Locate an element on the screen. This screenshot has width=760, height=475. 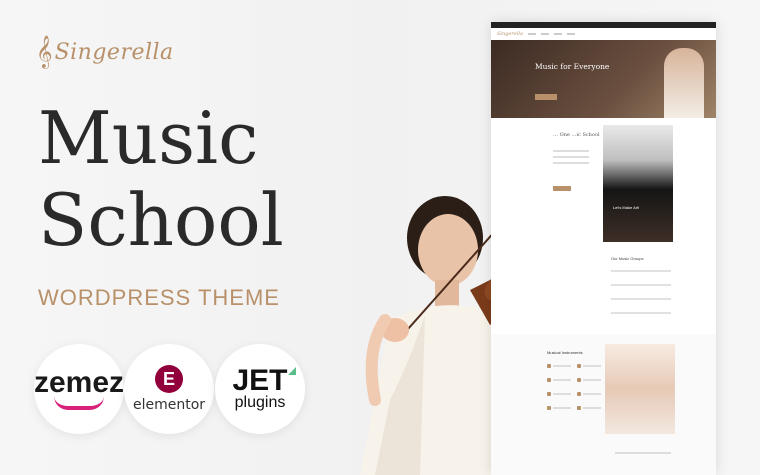
jet-label: JET is located at coordinates (260, 380).